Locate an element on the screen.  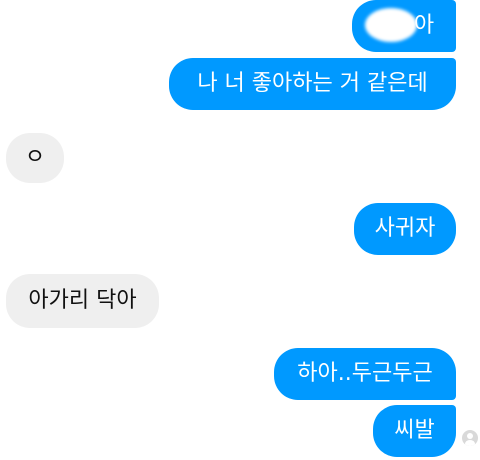
redaction-mark is located at coordinates (391, 25).